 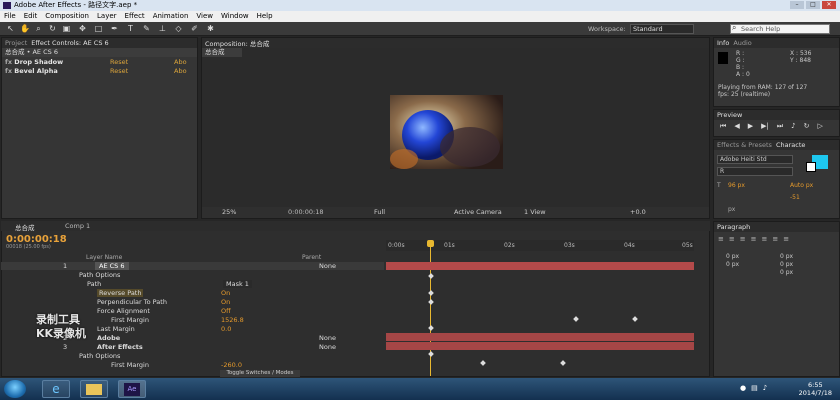 I want to click on align-right-icon: ≡, so click(x=743, y=239).